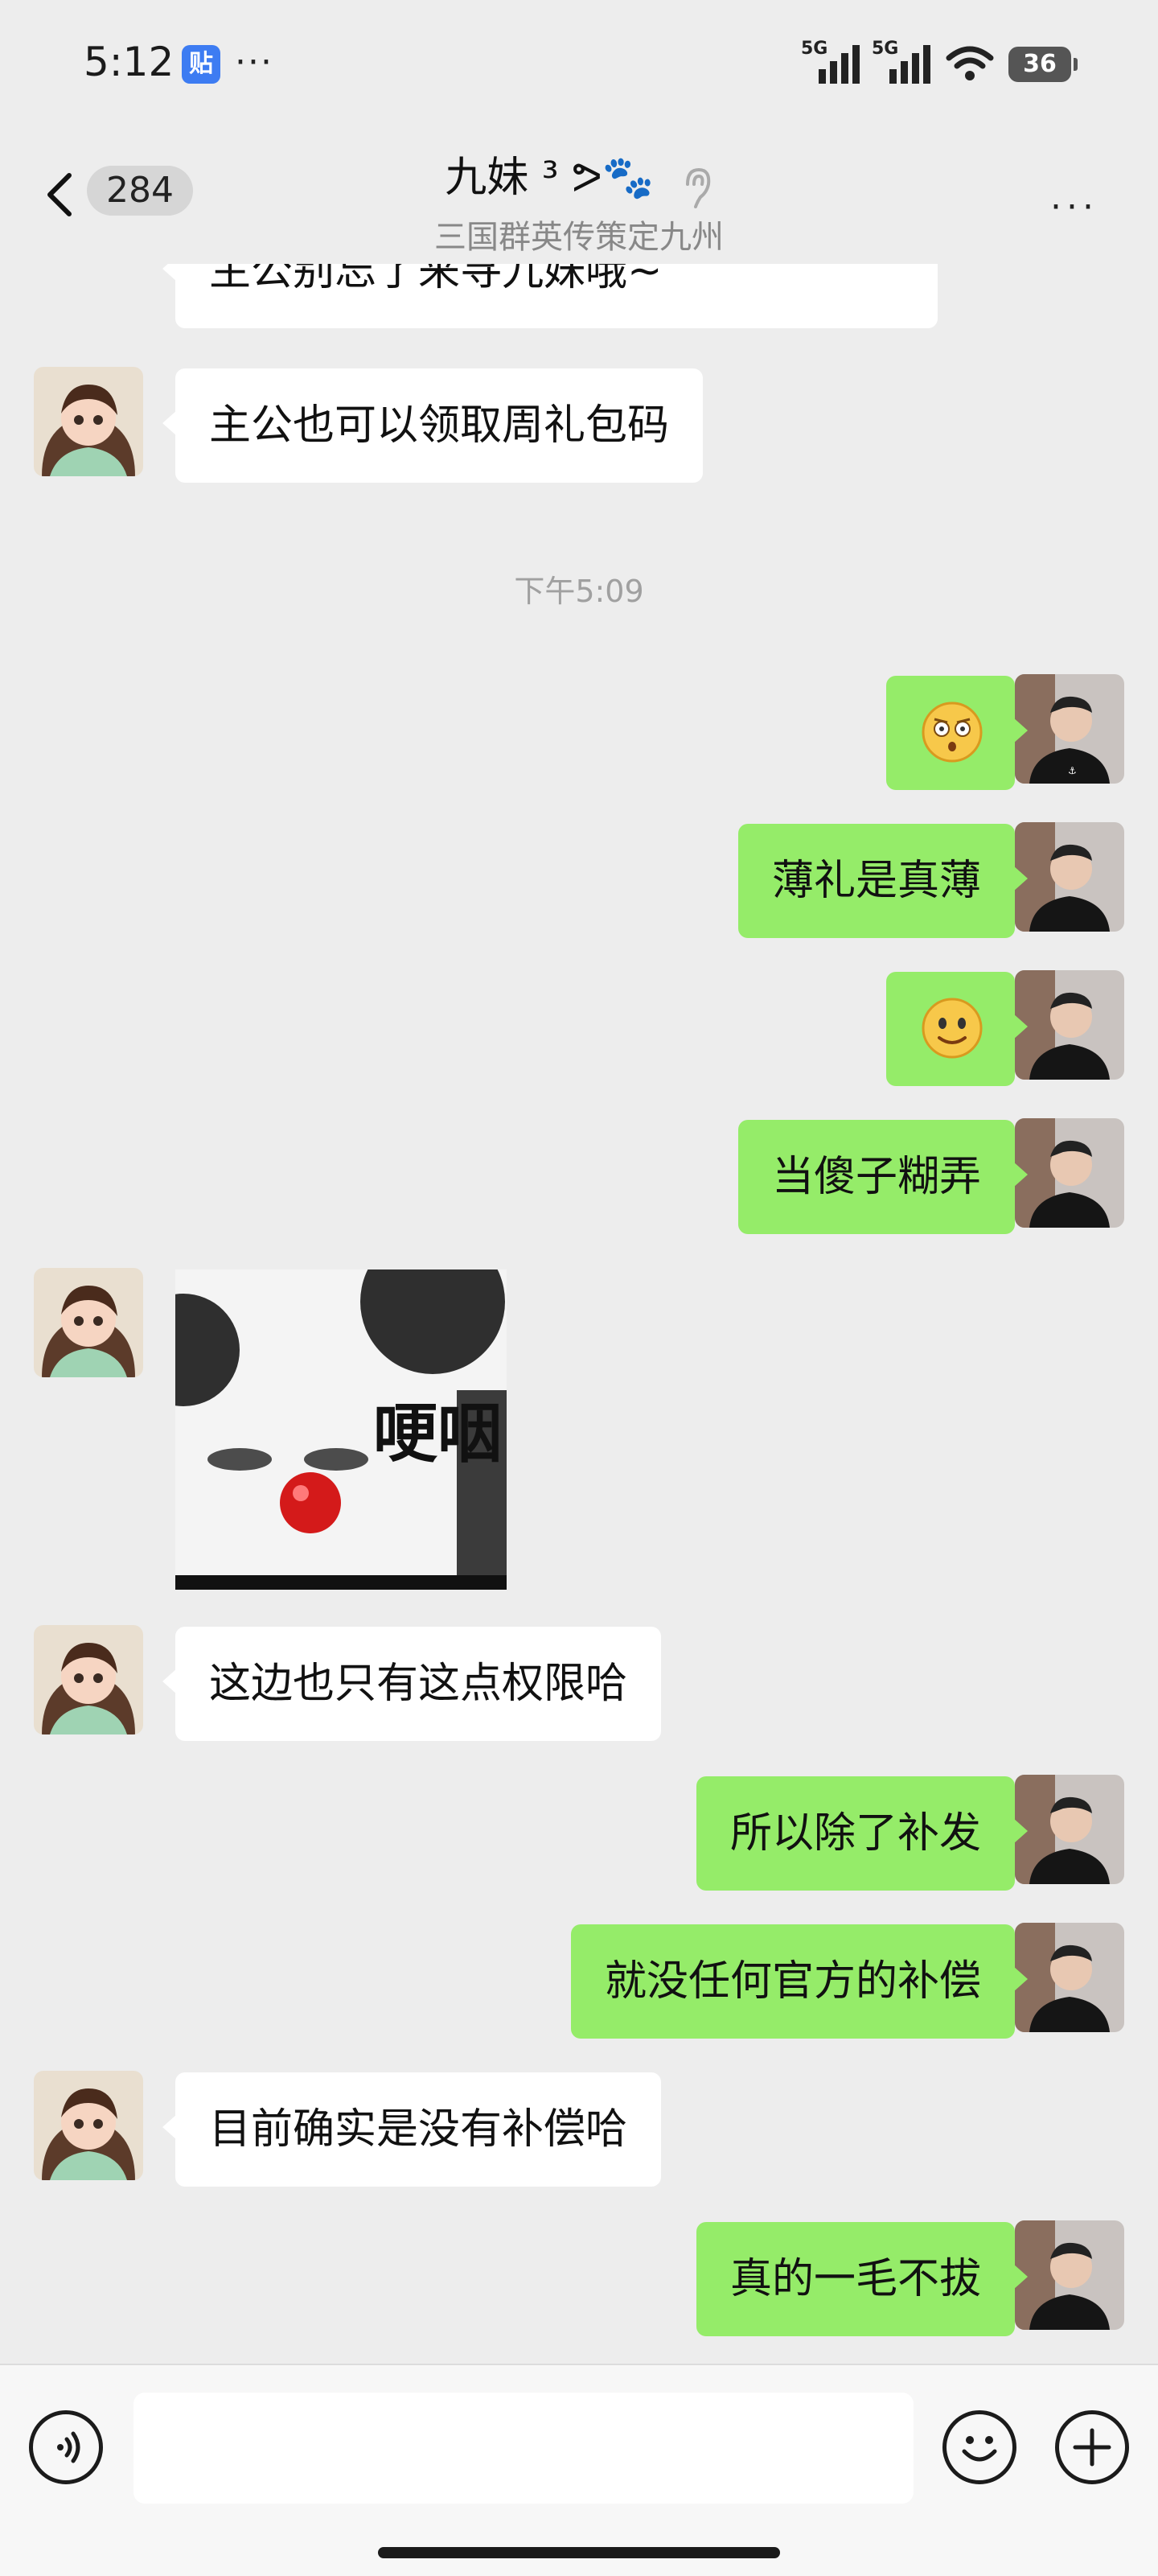  What do you see at coordinates (579, 64) in the screenshot?
I see `status-bar: 5:12 贴 ··· 5G 5G 36` at bounding box center [579, 64].